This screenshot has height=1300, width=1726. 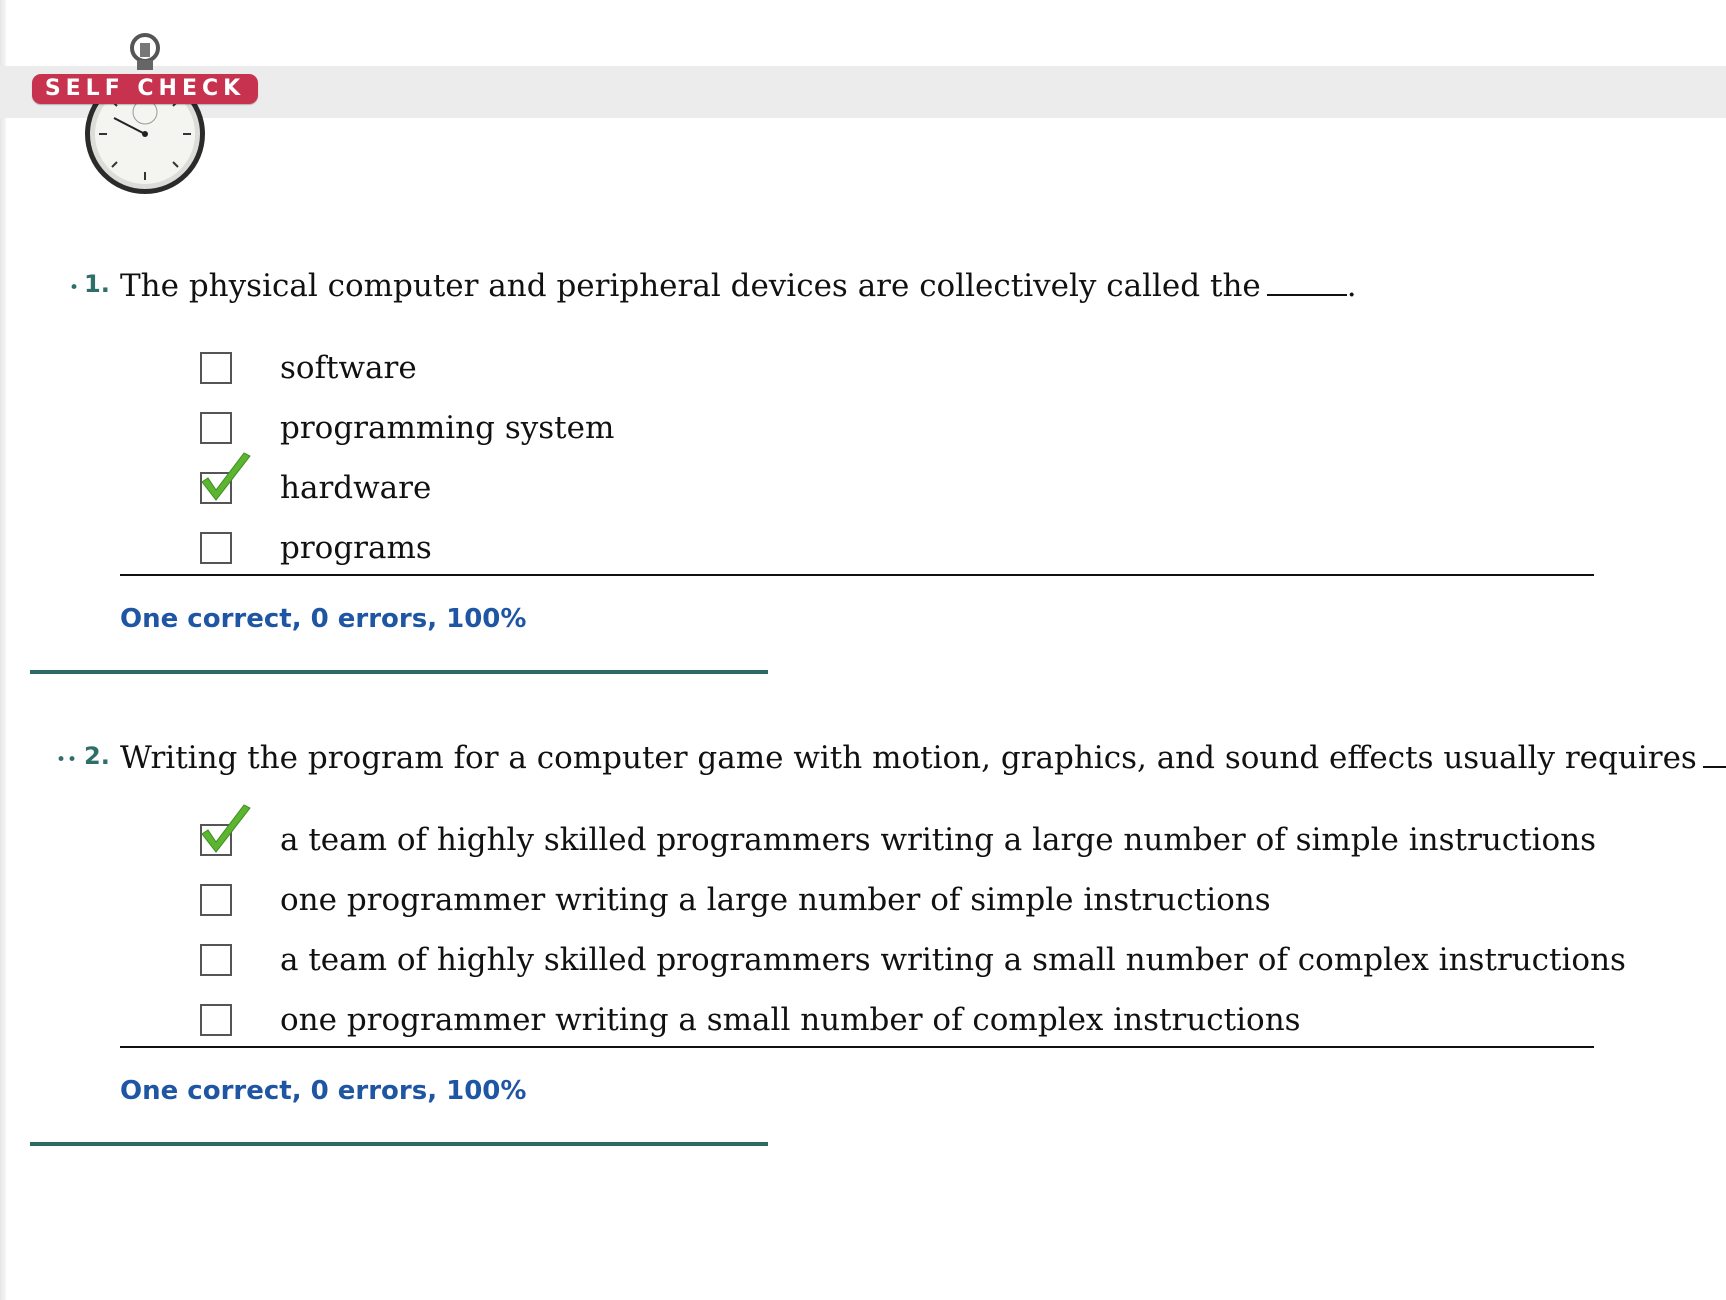 What do you see at coordinates (1351, 286) in the screenshot?
I see `question-period: .` at bounding box center [1351, 286].